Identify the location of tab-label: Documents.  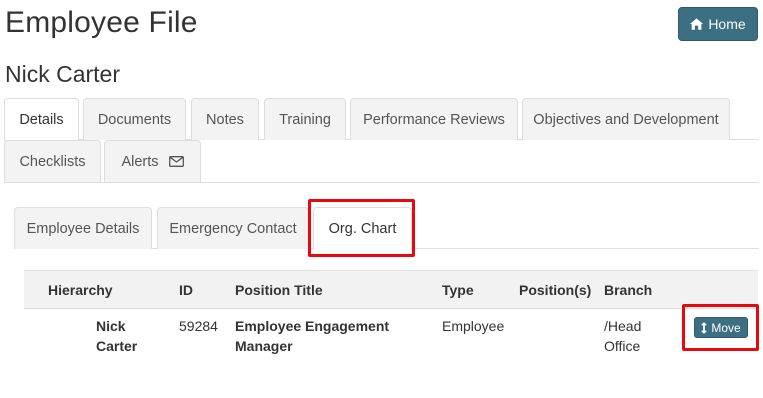
(134, 119).